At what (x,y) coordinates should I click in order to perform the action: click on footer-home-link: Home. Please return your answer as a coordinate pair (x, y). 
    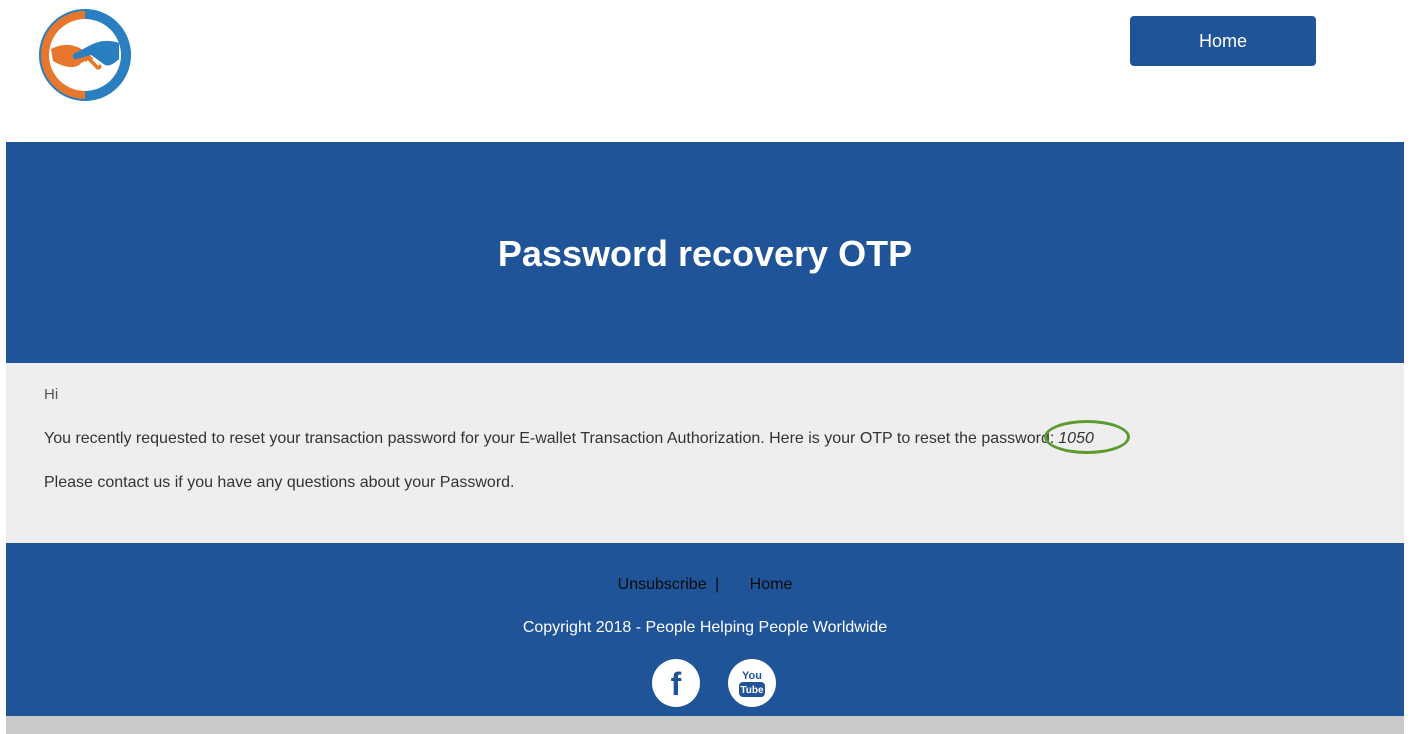
    Looking at the image, I should click on (771, 584).